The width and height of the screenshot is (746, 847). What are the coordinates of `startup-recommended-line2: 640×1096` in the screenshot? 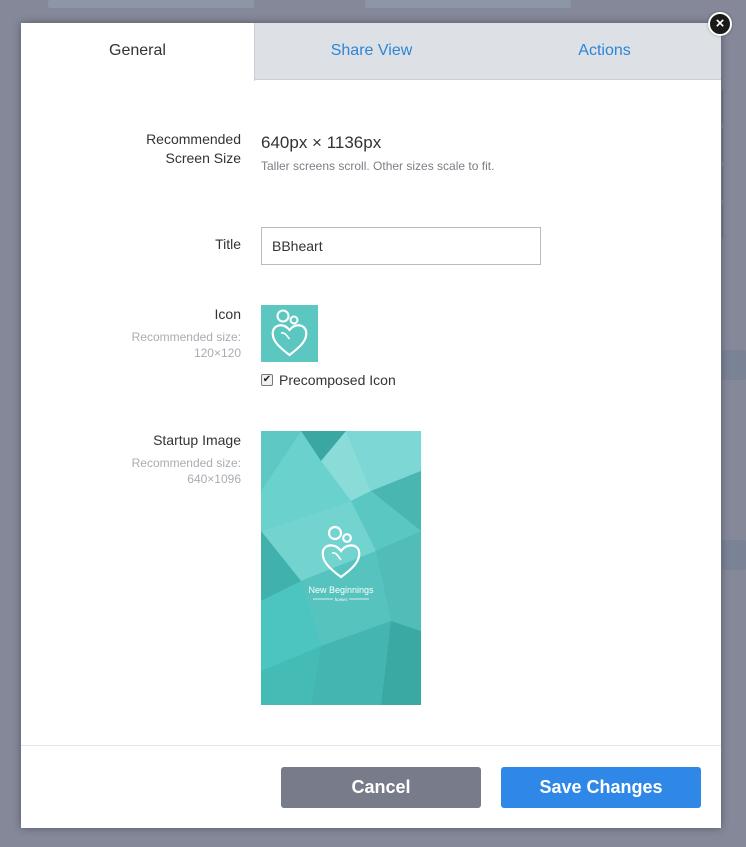 It's located at (214, 479).